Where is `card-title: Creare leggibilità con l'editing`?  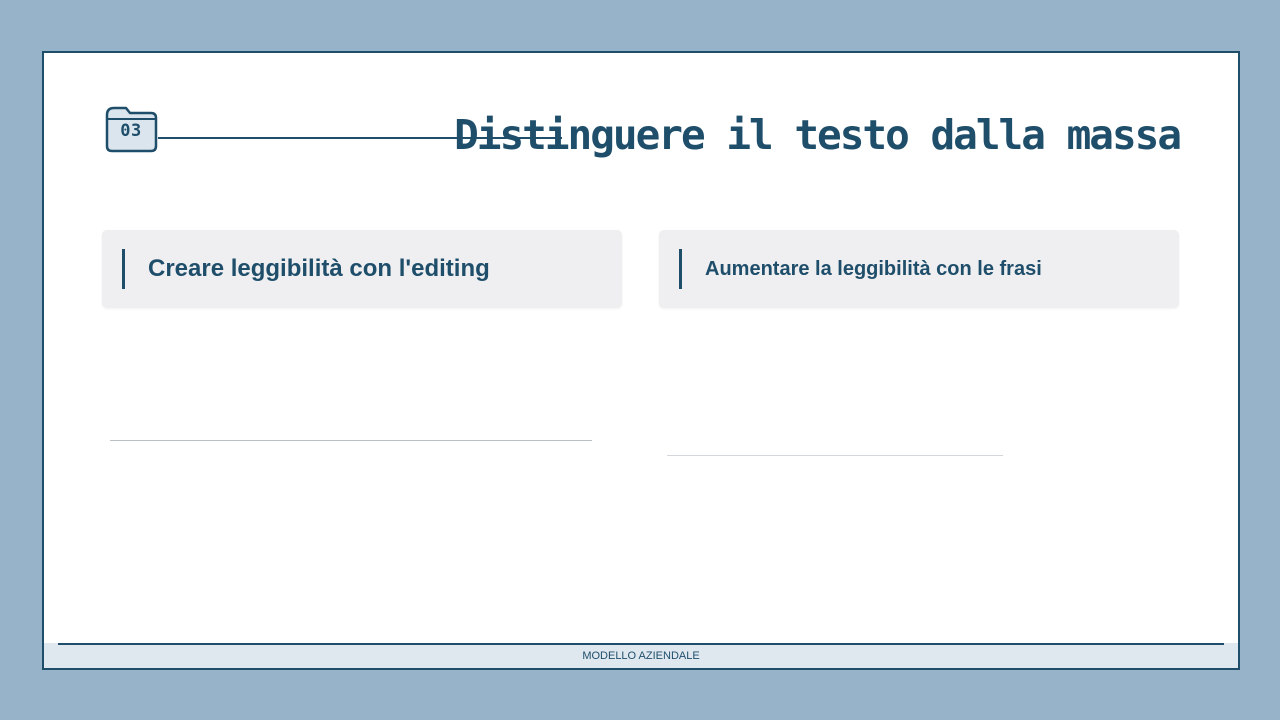
card-title: Creare leggibilità con l'editing is located at coordinates (319, 268).